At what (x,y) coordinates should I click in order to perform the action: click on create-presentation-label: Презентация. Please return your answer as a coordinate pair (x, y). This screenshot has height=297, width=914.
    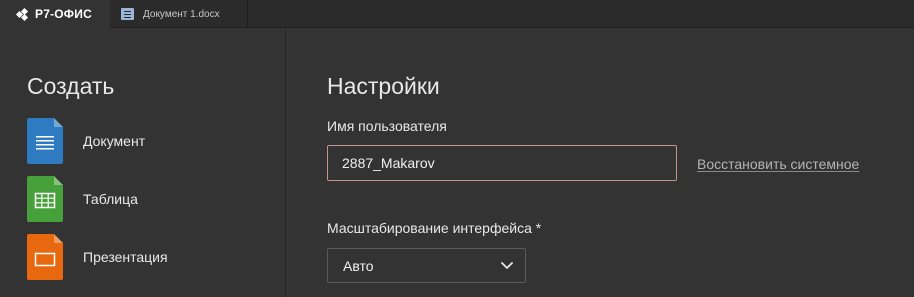
    Looking at the image, I should click on (125, 257).